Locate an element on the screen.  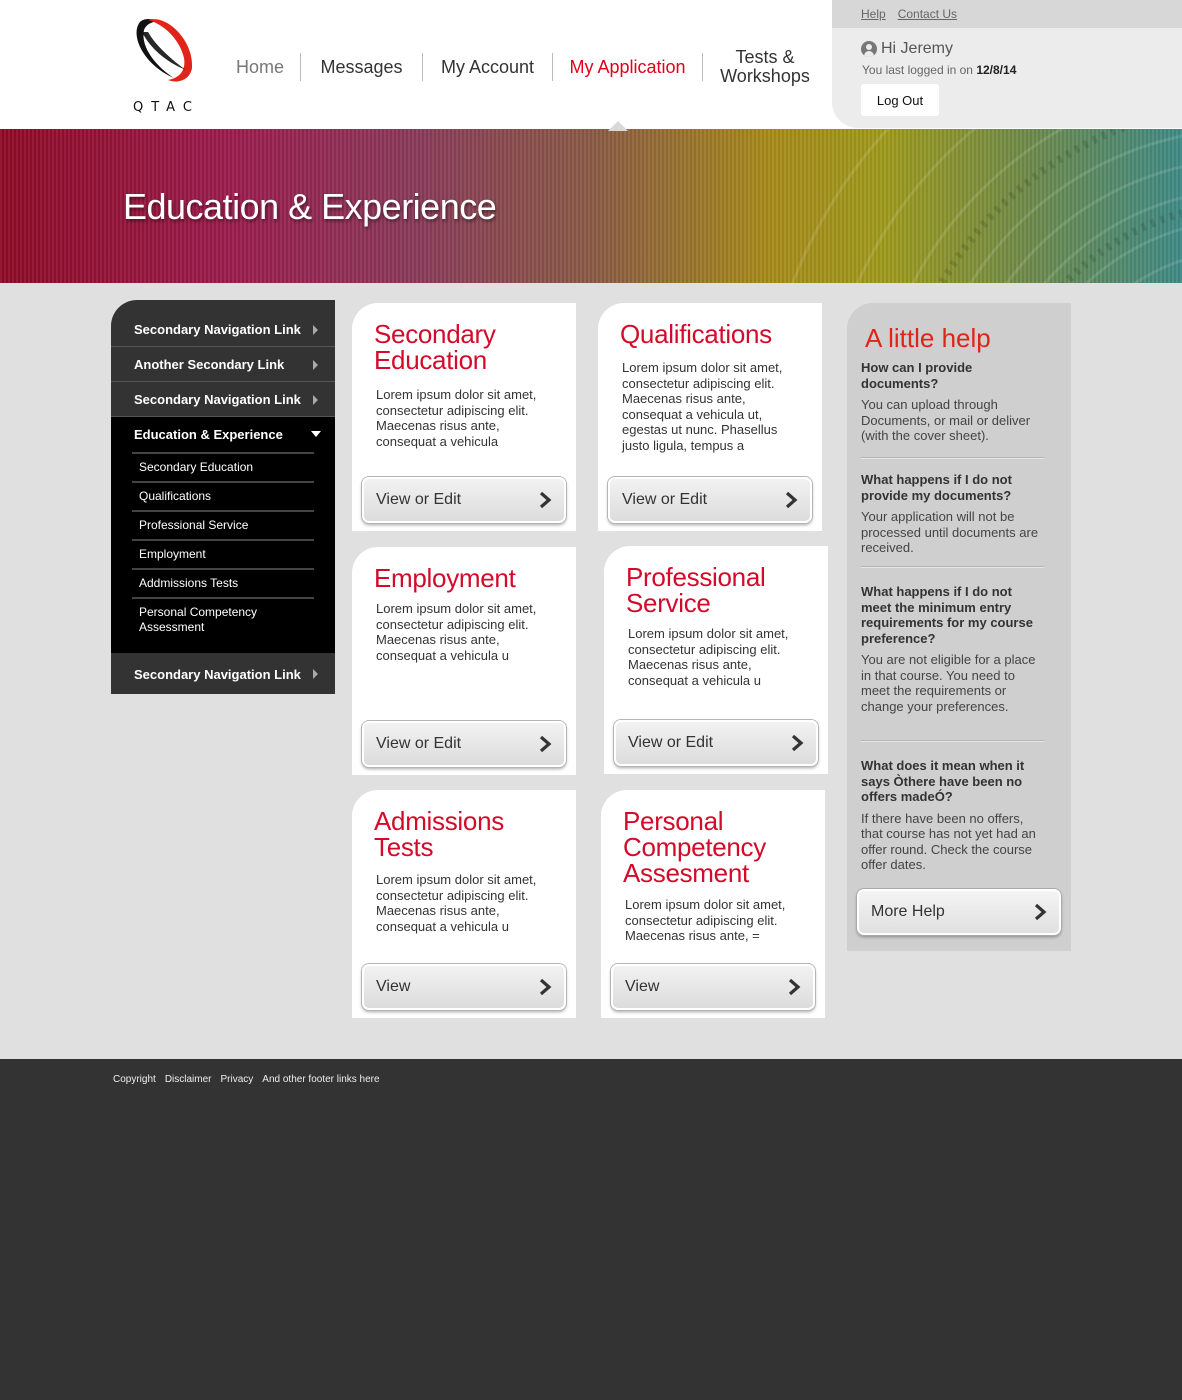
page-title: Education & Experience is located at coordinates (310, 206).